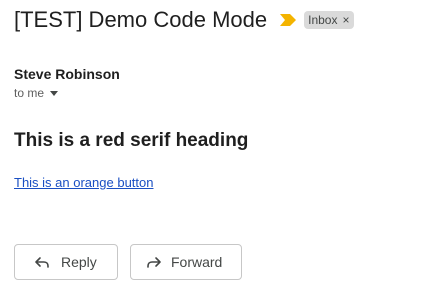 Image resolution: width=445 pixels, height=308 pixels. Describe the element at coordinates (54, 93) in the screenshot. I see `chevron-down-icon` at that location.